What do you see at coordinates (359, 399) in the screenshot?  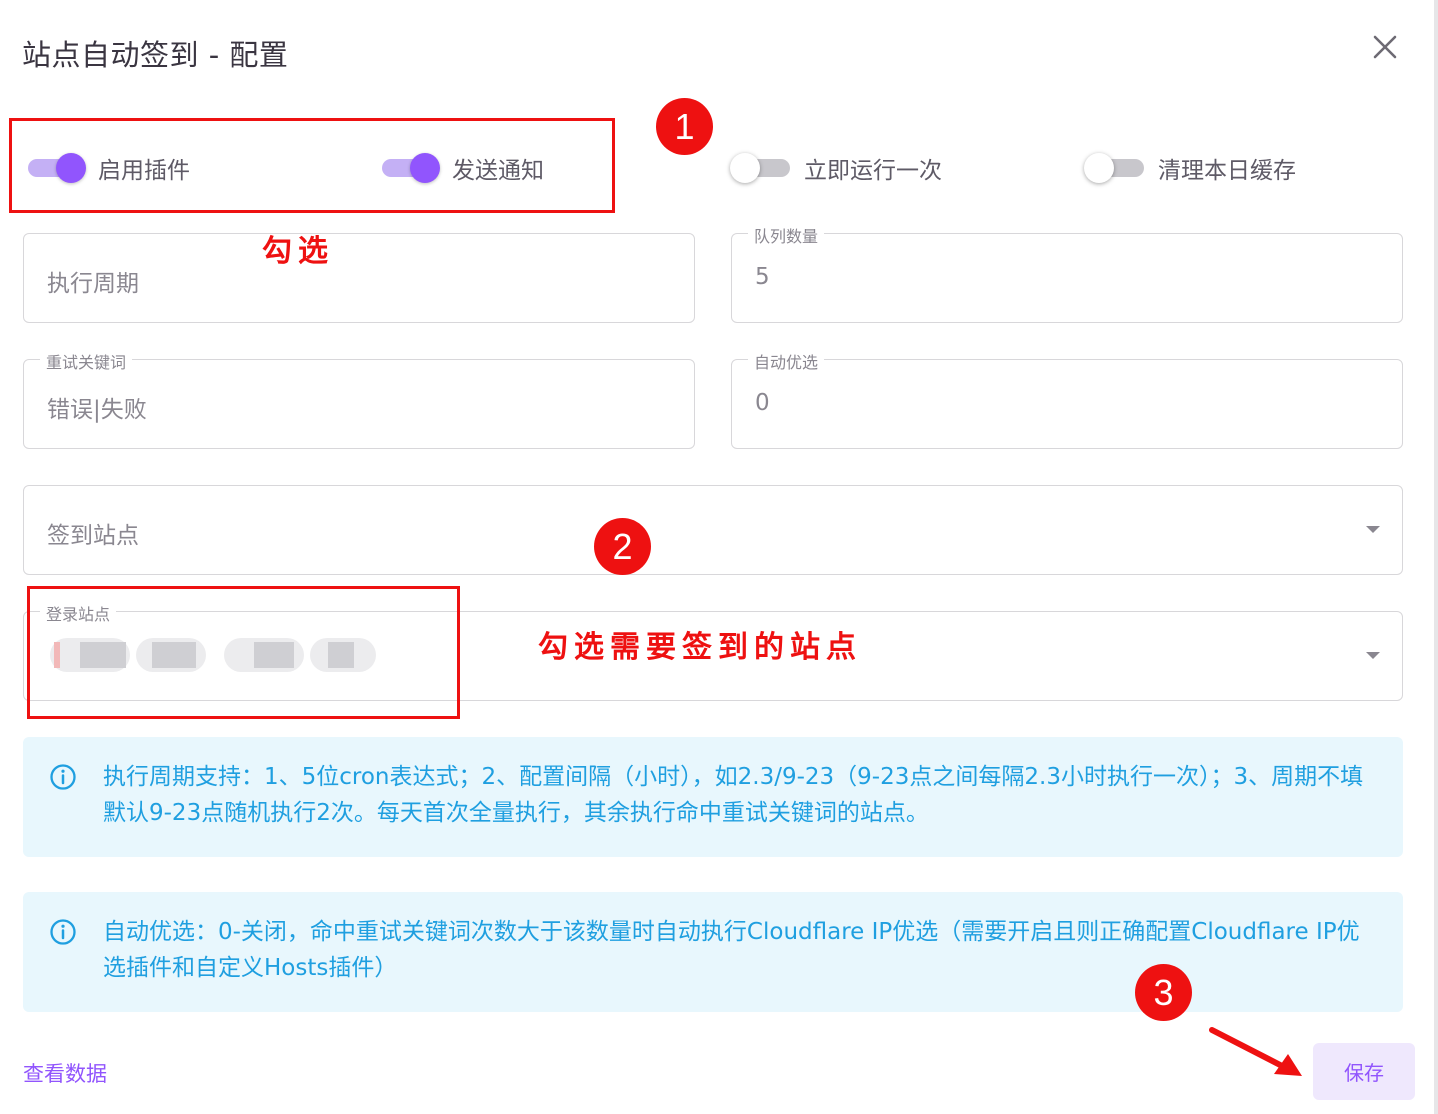 I see `retry-keywords-input: 重试关键词 错误|失败` at bounding box center [359, 399].